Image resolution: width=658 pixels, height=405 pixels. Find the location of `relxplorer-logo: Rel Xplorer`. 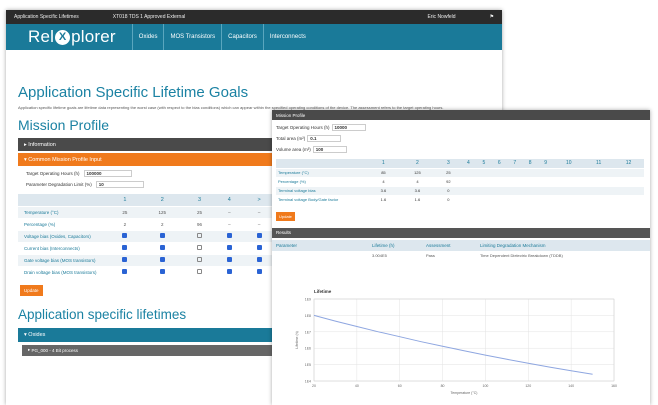

relxplorer-logo: Rel Xplorer is located at coordinates (72, 37).